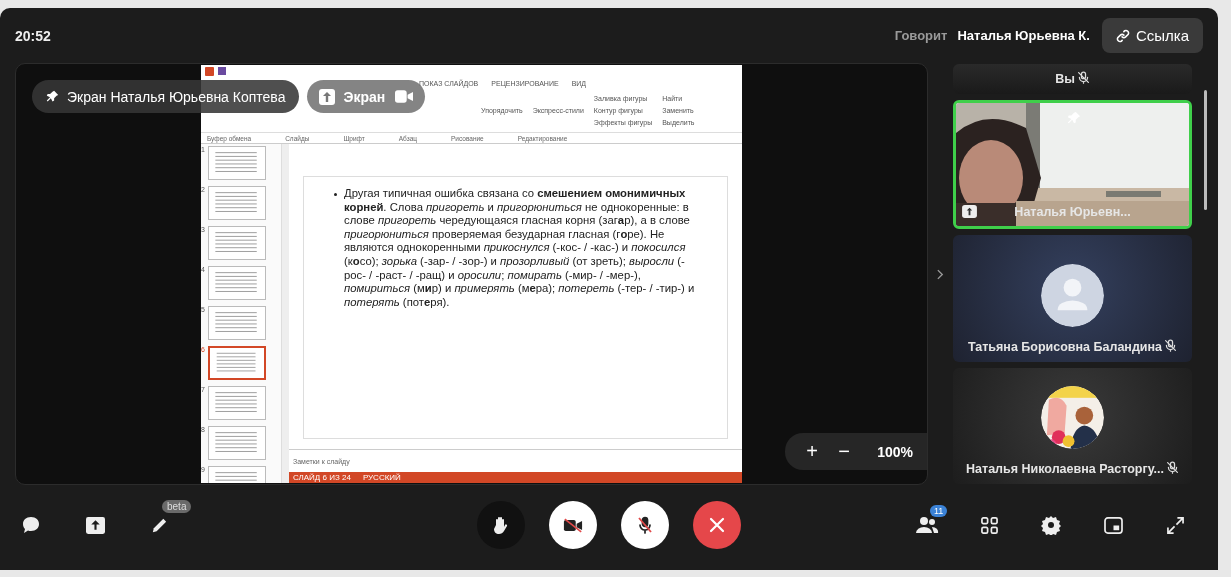  Describe the element at coordinates (1113, 525) in the screenshot. I see `window-icon` at that location.